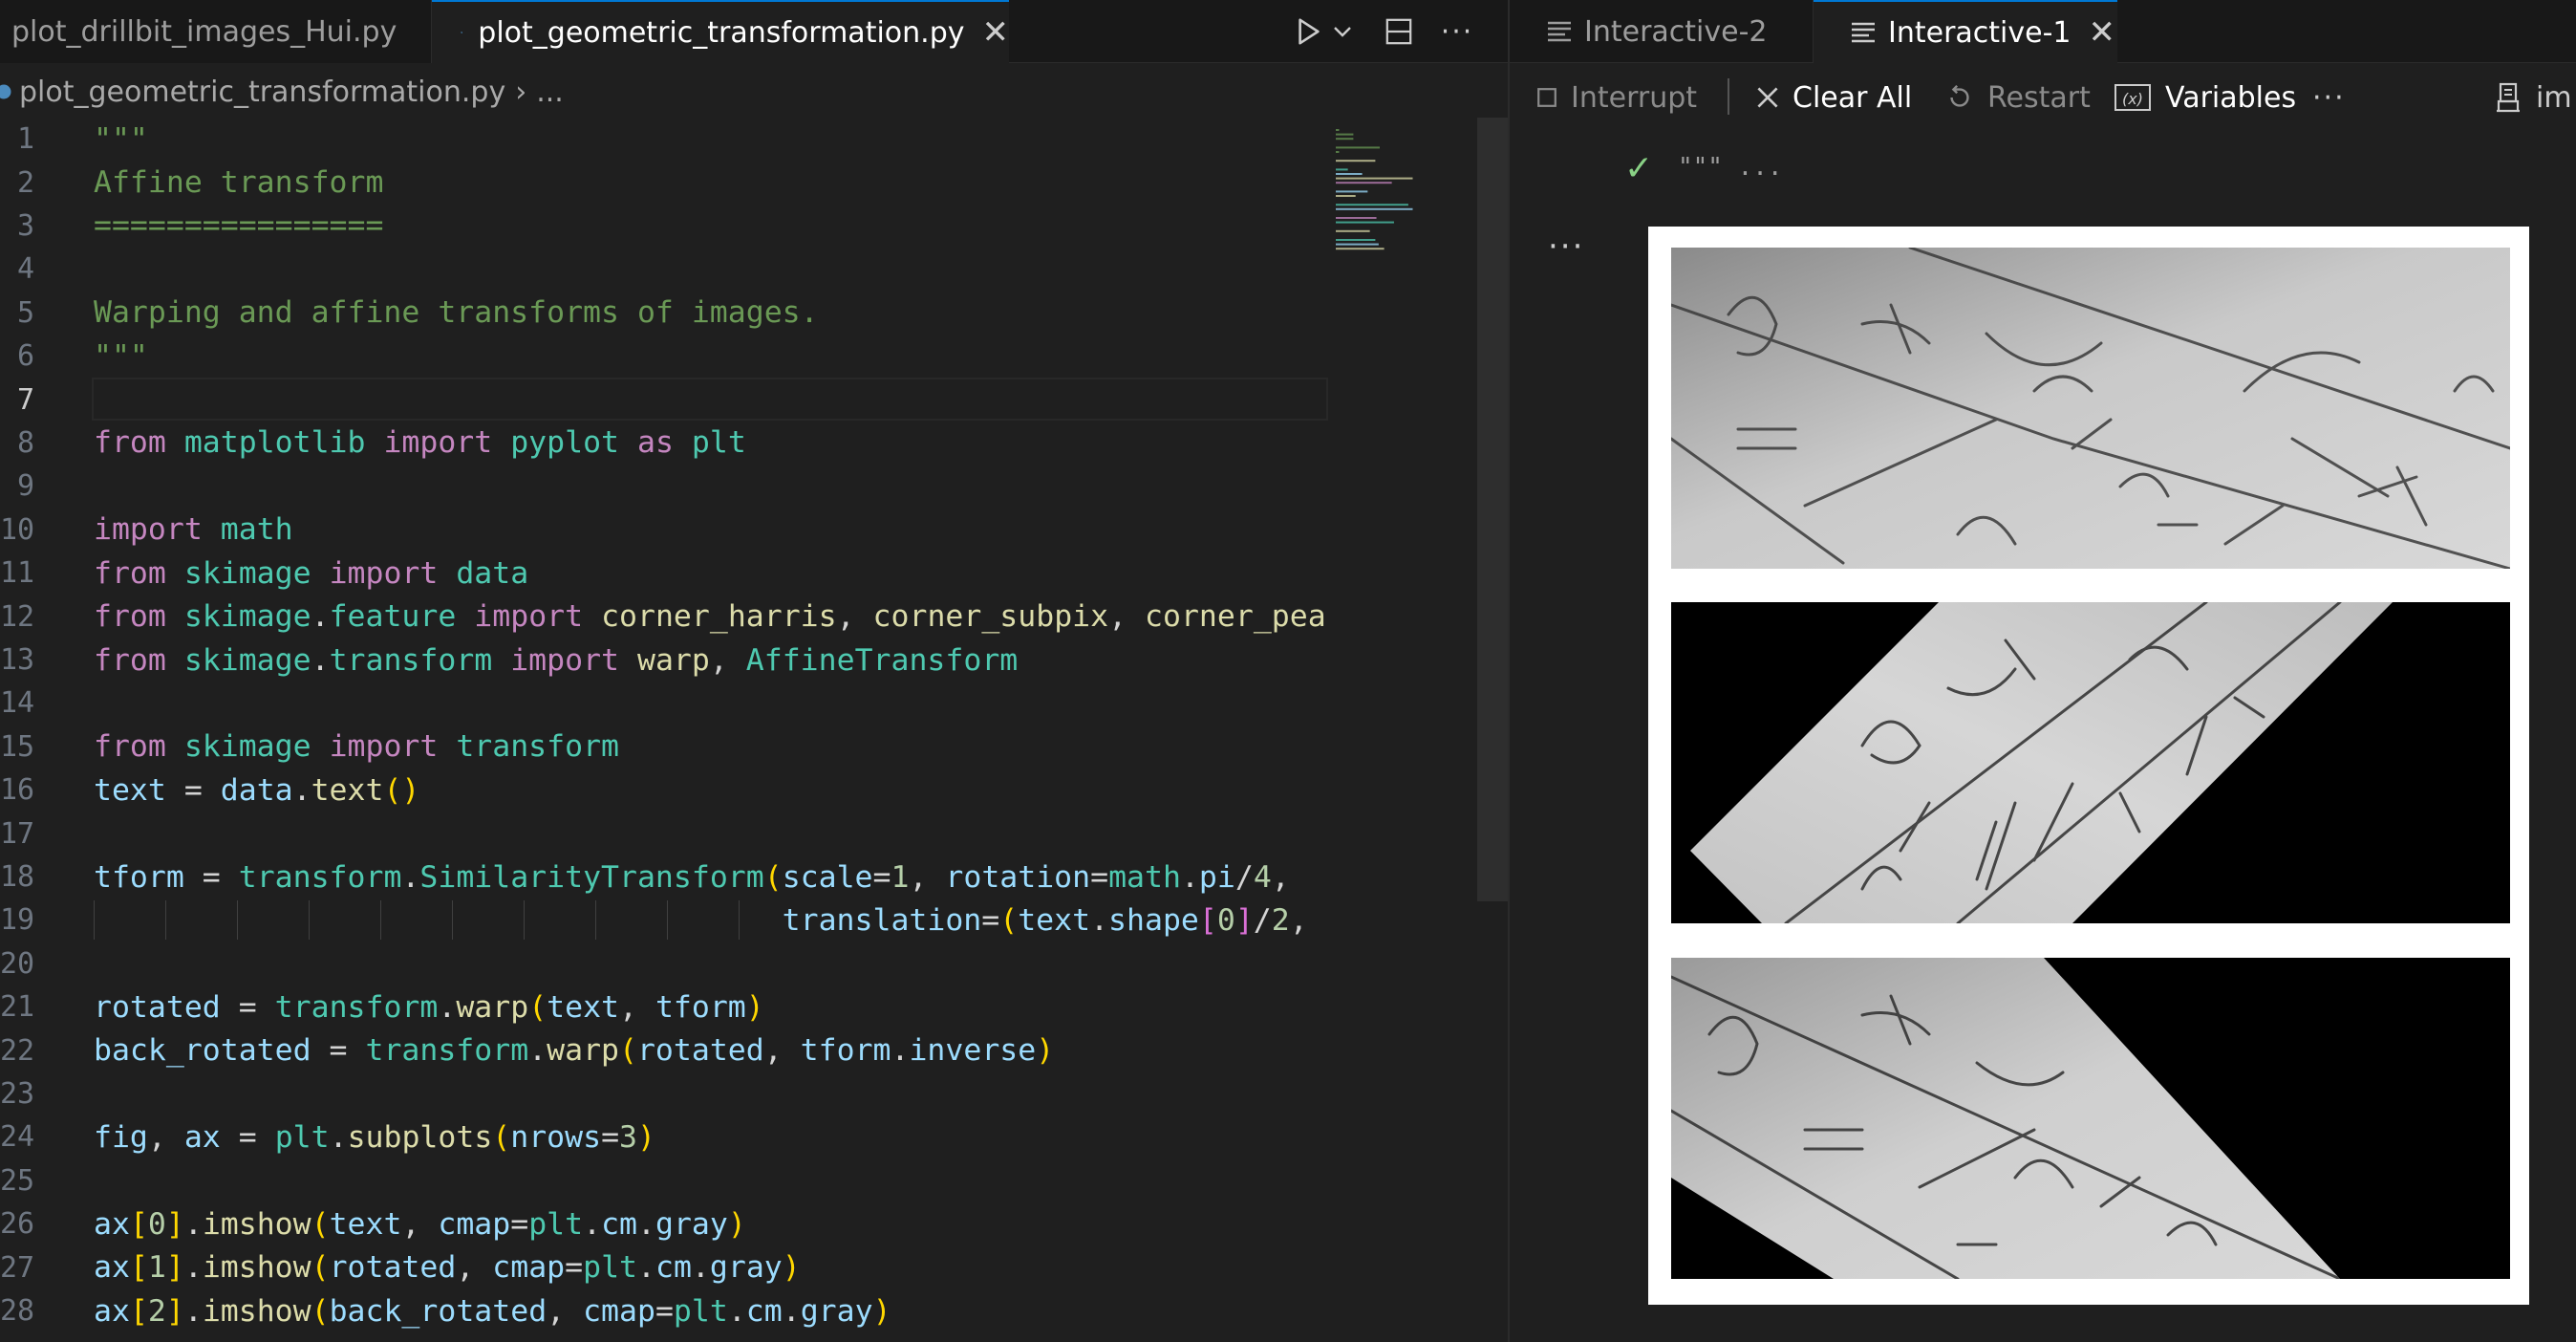 The width and height of the screenshot is (2576, 1342). Describe the element at coordinates (664, 1223) in the screenshot. I see `code-line: 26 ax[0].imshow(text, cmap=plt.cm.gray)` at that location.